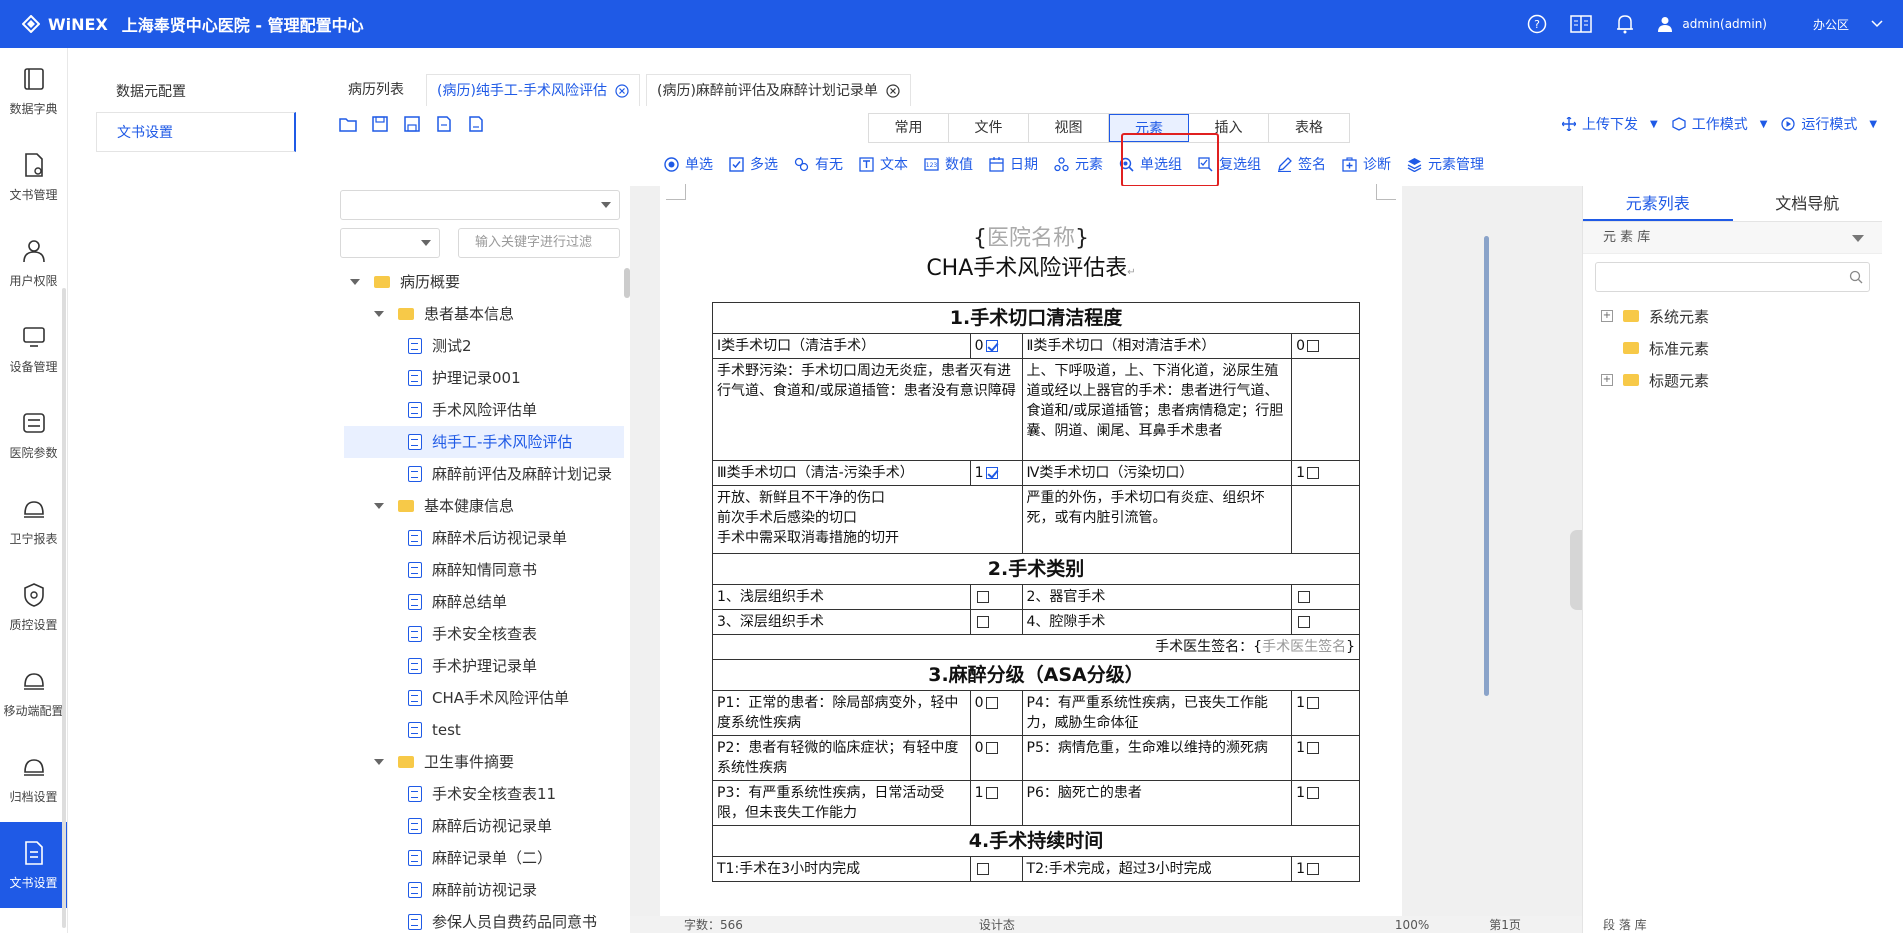 This screenshot has height=933, width=1903. Describe the element at coordinates (33, 177) in the screenshot. I see `rail-item-doc-mgmt: 文书管理` at that location.